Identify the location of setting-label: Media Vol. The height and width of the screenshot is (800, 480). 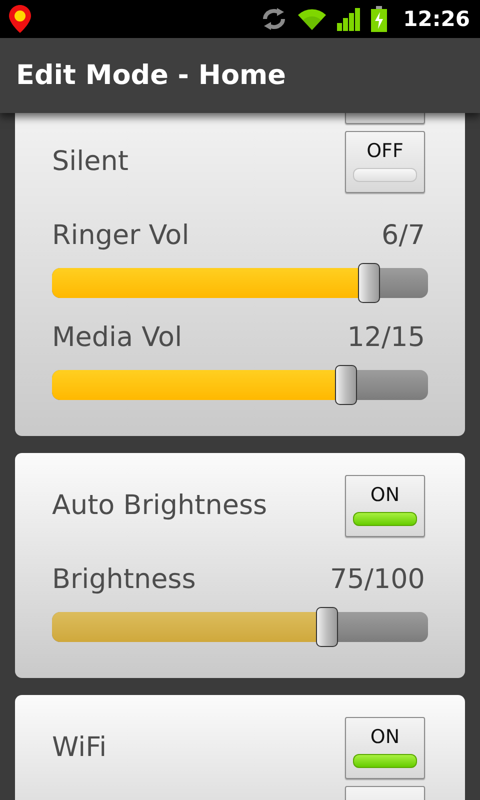
(117, 338).